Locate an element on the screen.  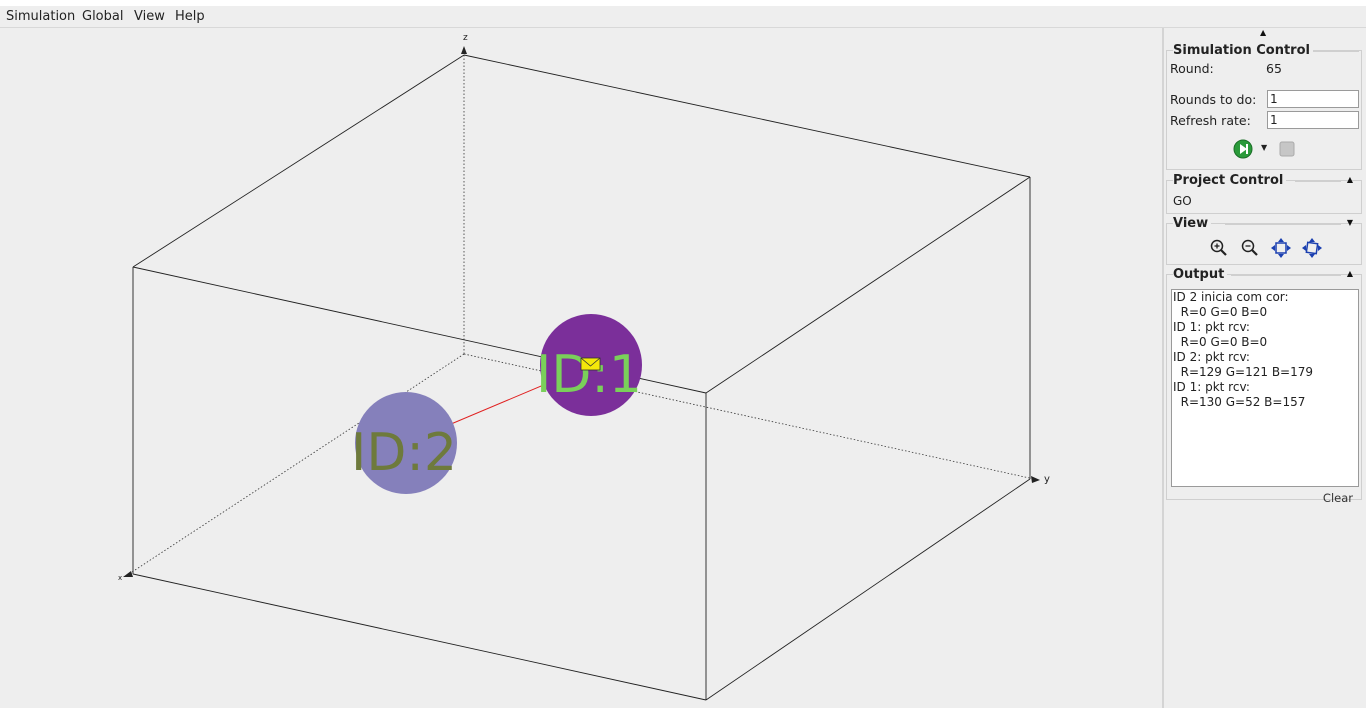
zoom-out-icon is located at coordinates (1250, 248).